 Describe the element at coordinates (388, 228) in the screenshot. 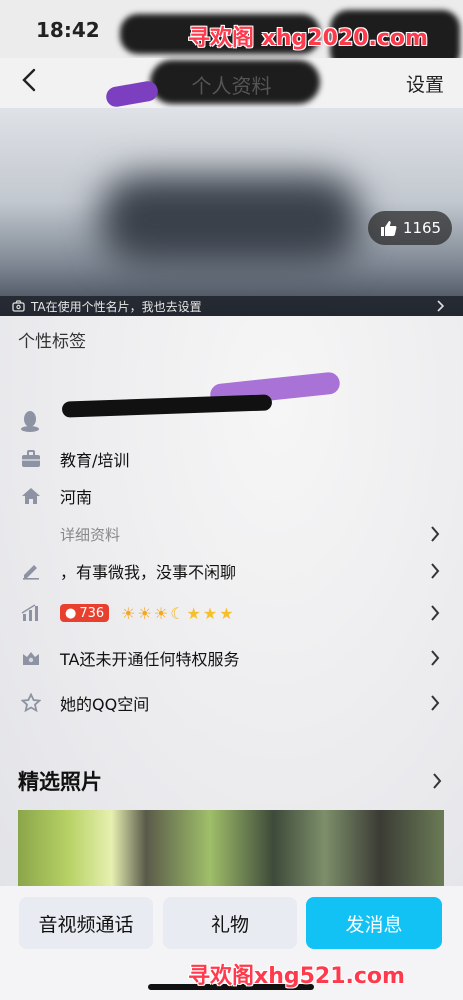

I see `thumbs-up-icon` at that location.